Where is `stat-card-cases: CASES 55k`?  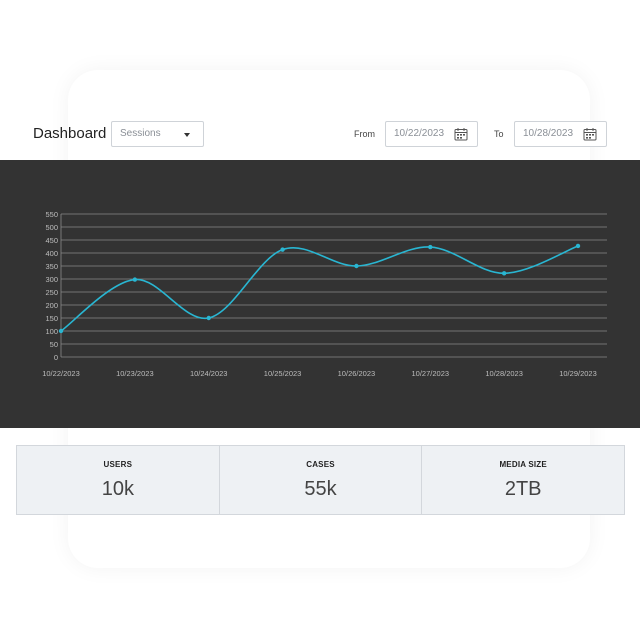
stat-card-cases: CASES 55k is located at coordinates (320, 480).